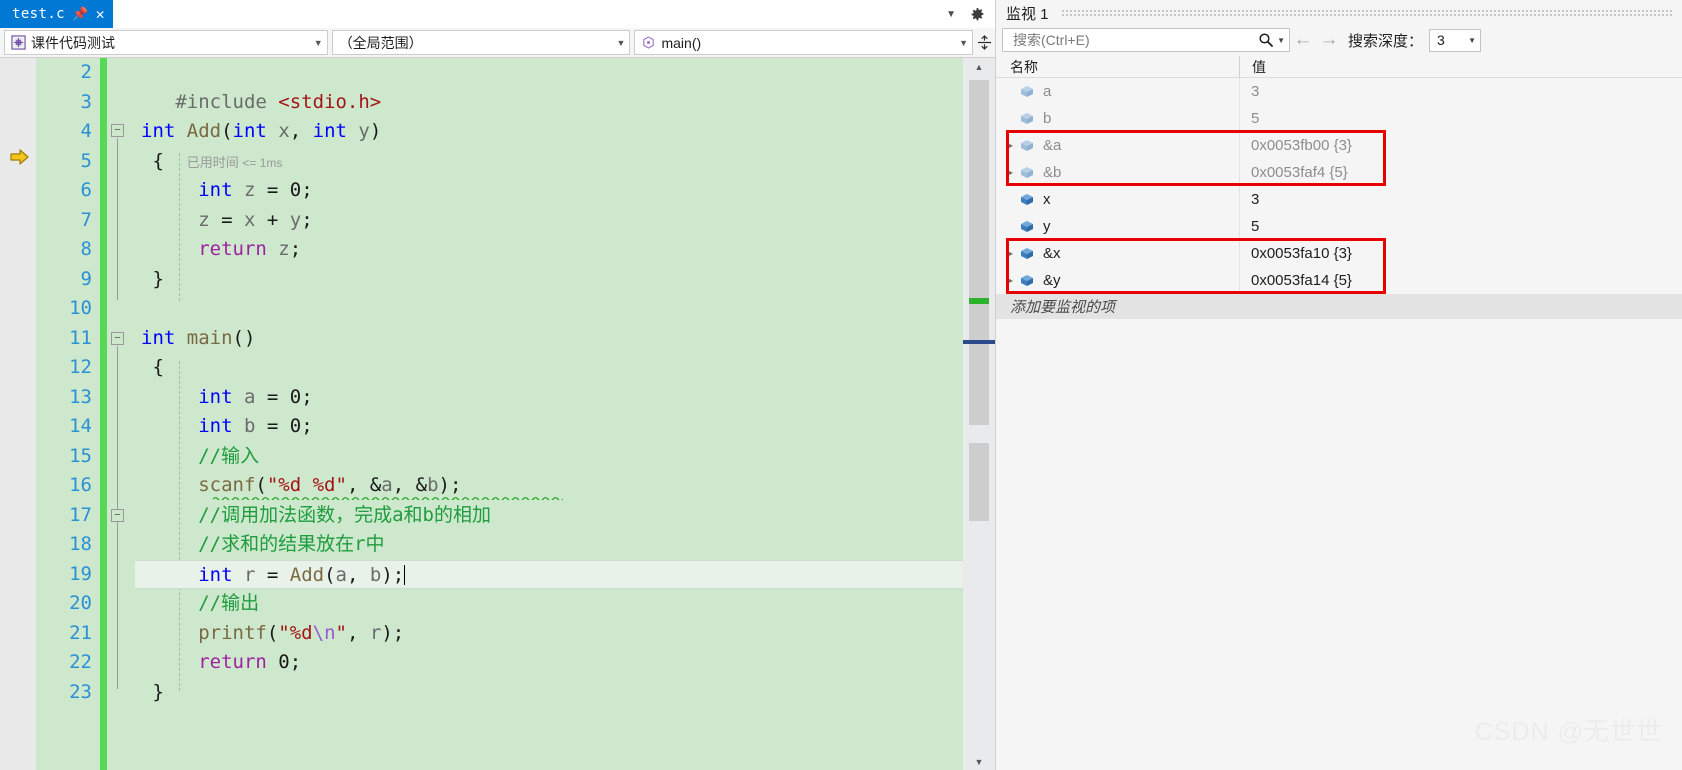  Describe the element at coordinates (86, 219) in the screenshot. I see `line-number: 7` at that location.